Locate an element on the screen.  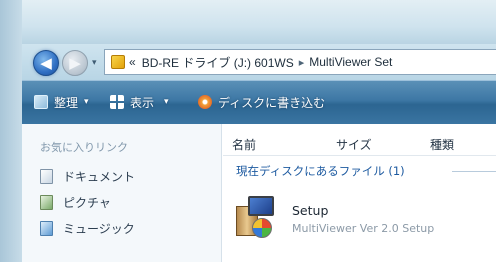
pictures-icon is located at coordinates (46, 202).